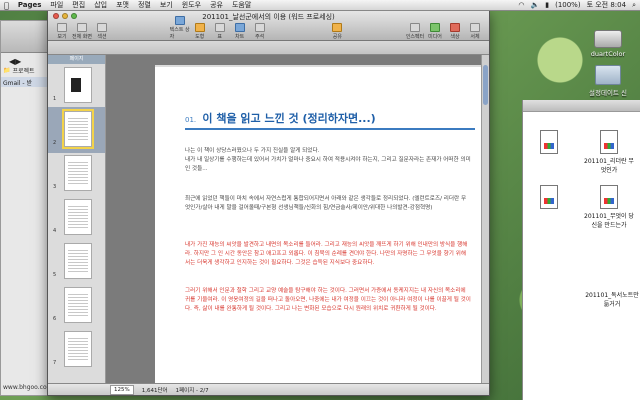 The image size is (640, 400). Describe the element at coordinates (72, 217) in the screenshot. I see `page-thumbnail: 4` at that location.